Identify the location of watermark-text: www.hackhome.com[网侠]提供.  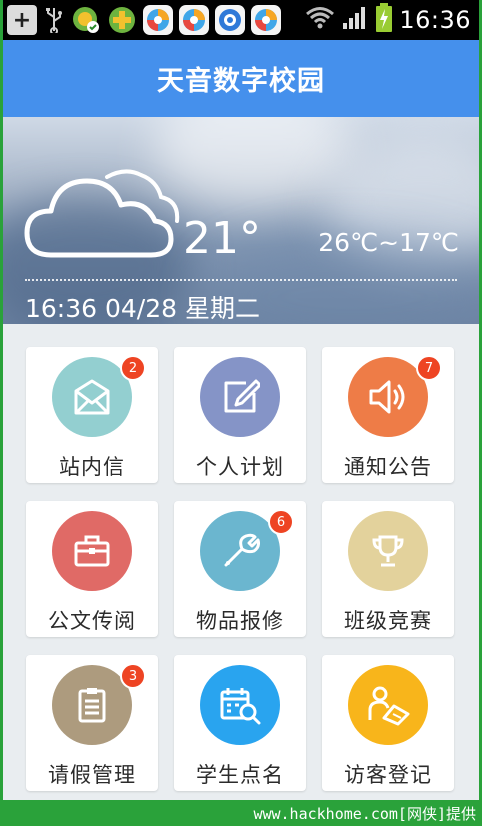
(364, 814).